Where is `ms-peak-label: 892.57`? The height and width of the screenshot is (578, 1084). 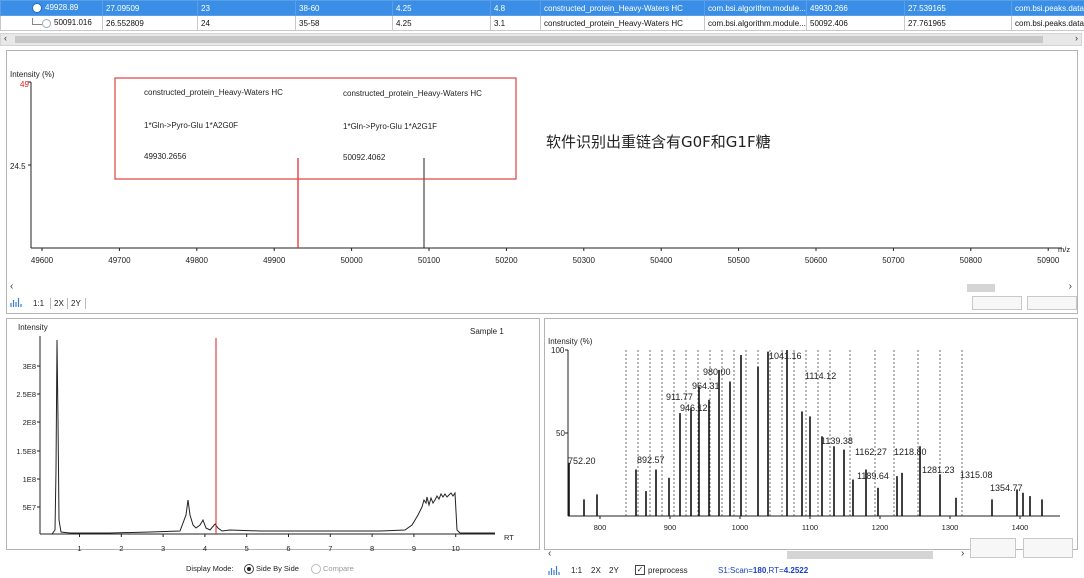 ms-peak-label: 892.57 is located at coordinates (651, 460).